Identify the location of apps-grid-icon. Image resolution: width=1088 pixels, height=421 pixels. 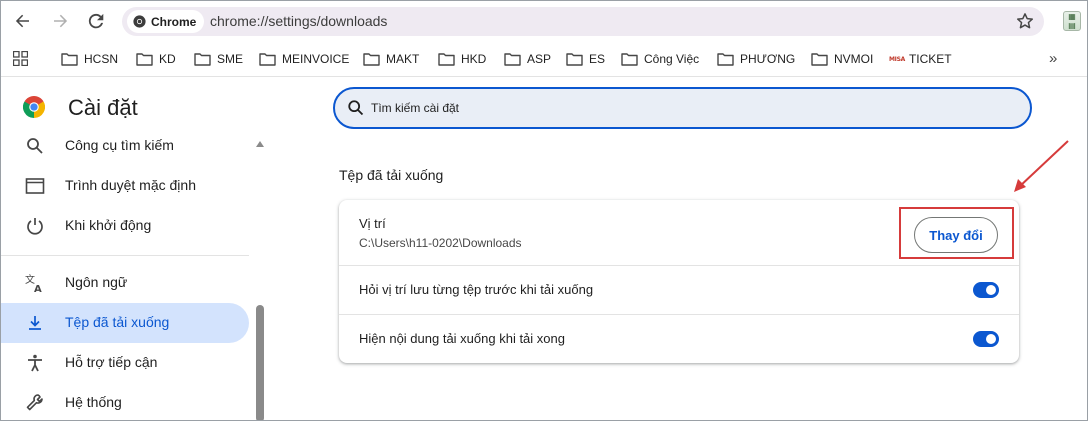
(20, 58).